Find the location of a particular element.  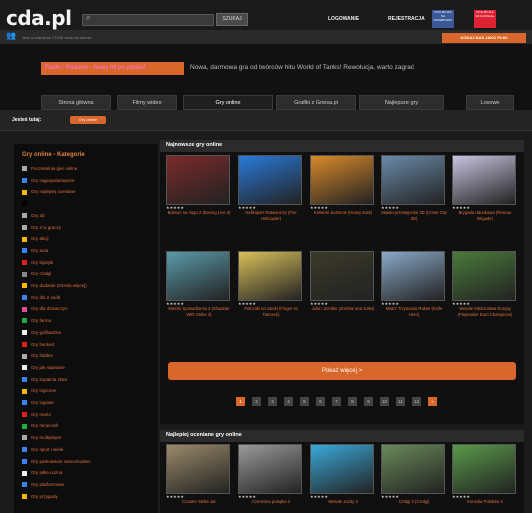

promo-tag: Rtaile / Rtailsow - Nowy hit po polsku! is located at coordinates (112, 68).